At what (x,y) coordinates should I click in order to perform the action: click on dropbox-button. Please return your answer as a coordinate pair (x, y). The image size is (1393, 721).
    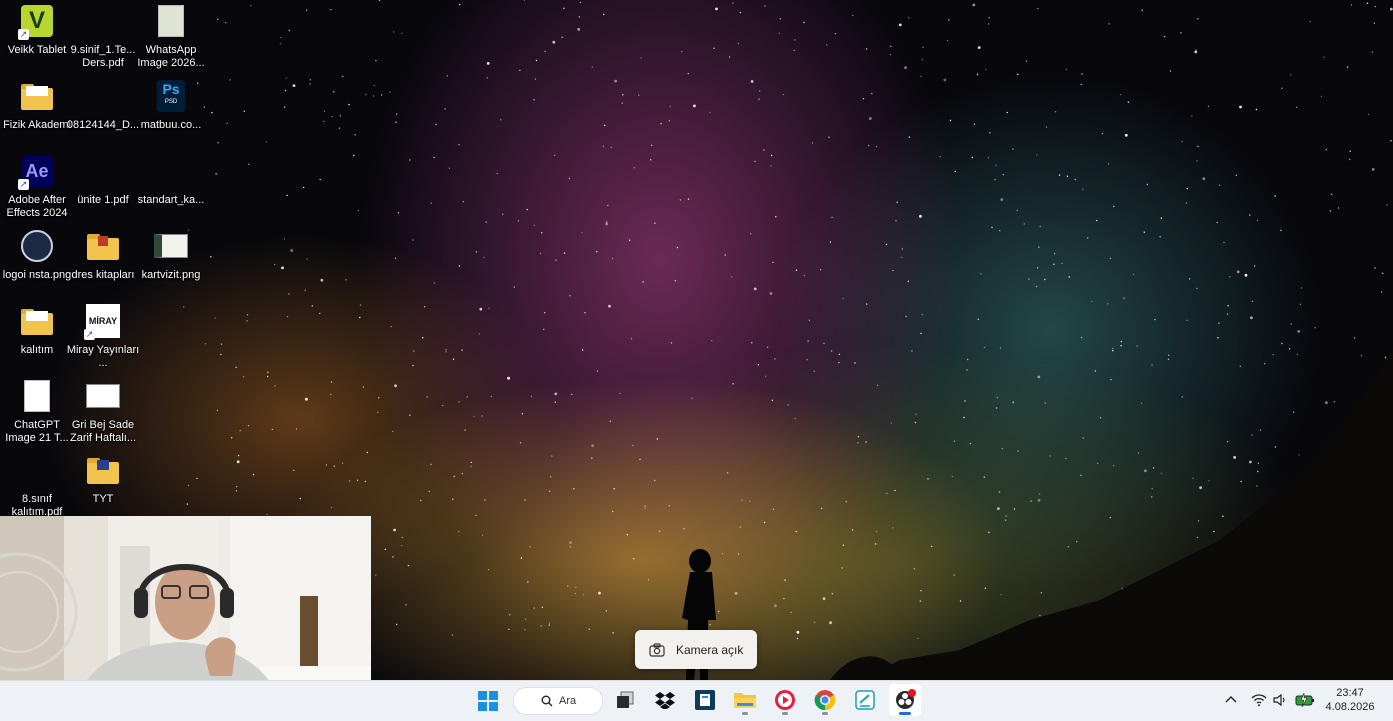
    Looking at the image, I should click on (665, 700).